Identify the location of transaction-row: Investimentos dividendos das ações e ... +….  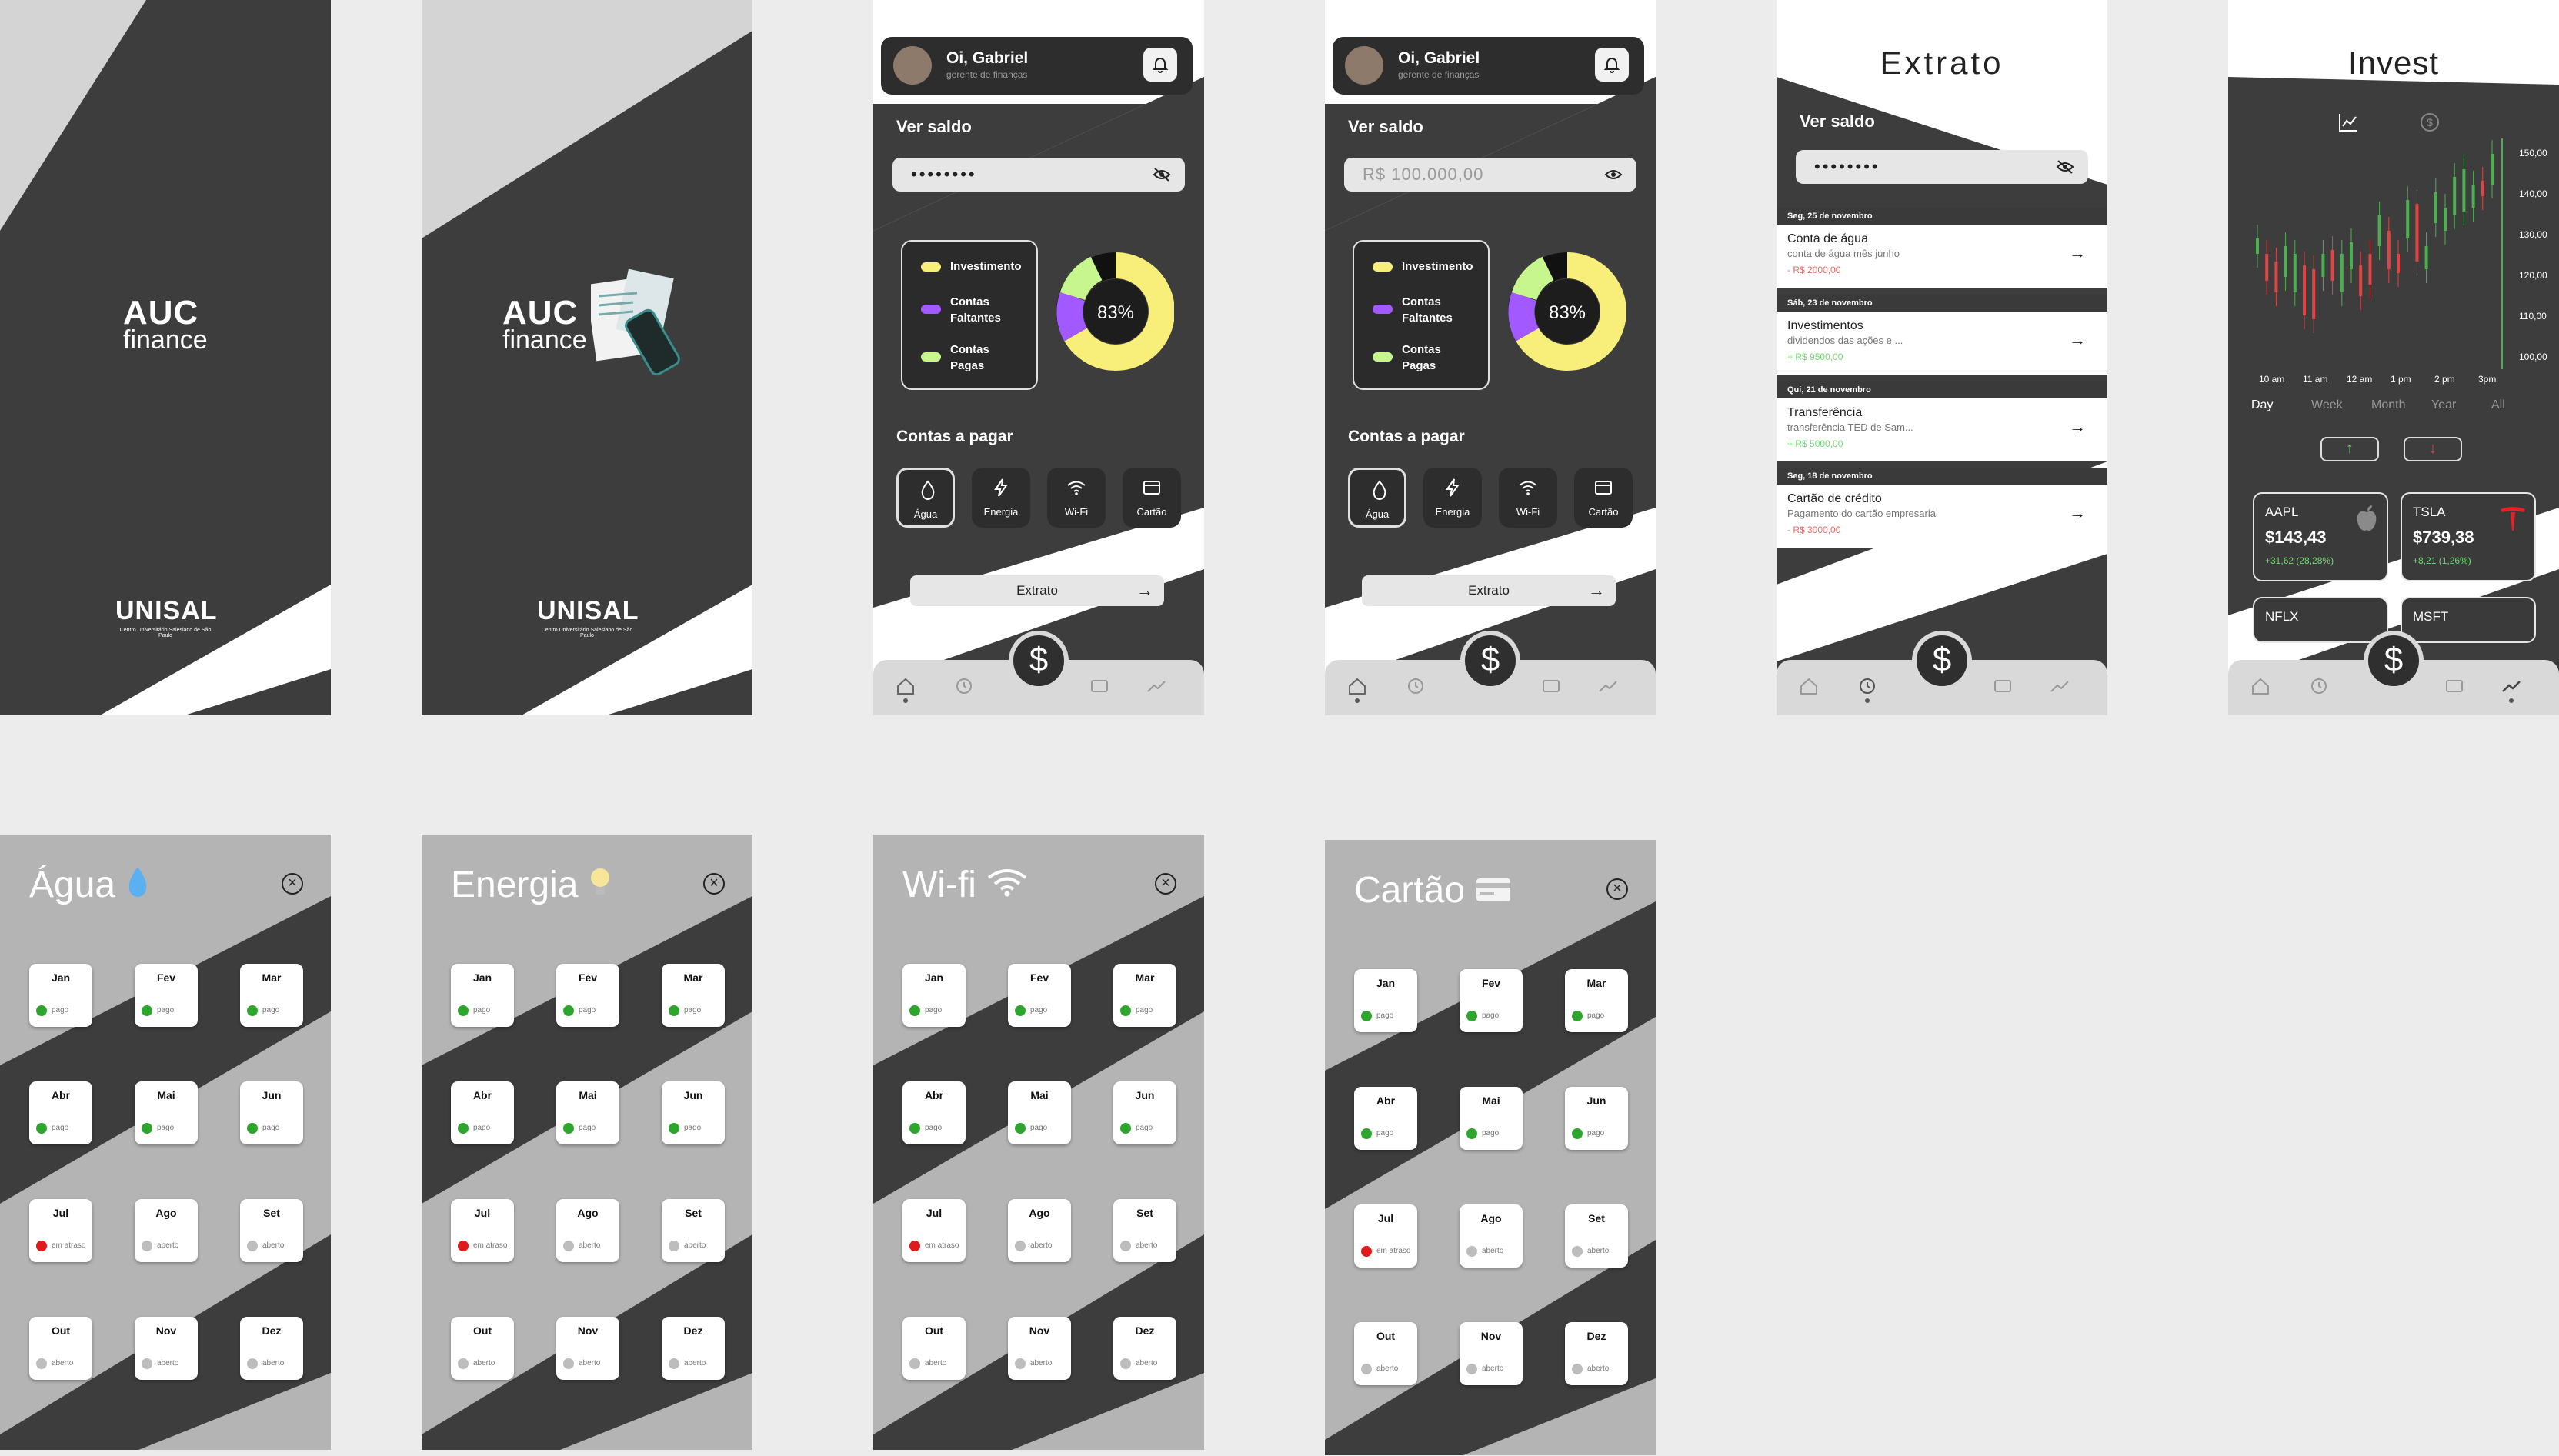
(1942, 343).